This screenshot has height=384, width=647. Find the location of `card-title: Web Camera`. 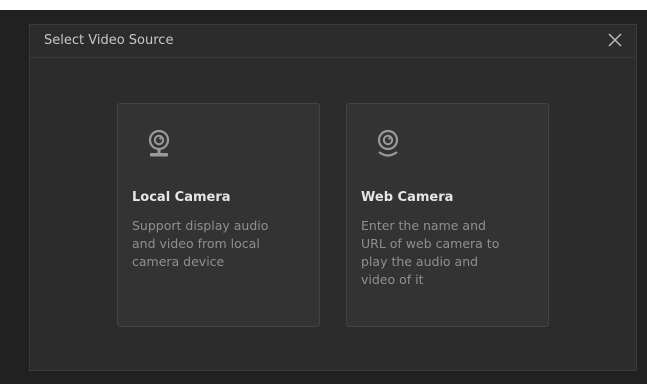

card-title: Web Camera is located at coordinates (407, 197).